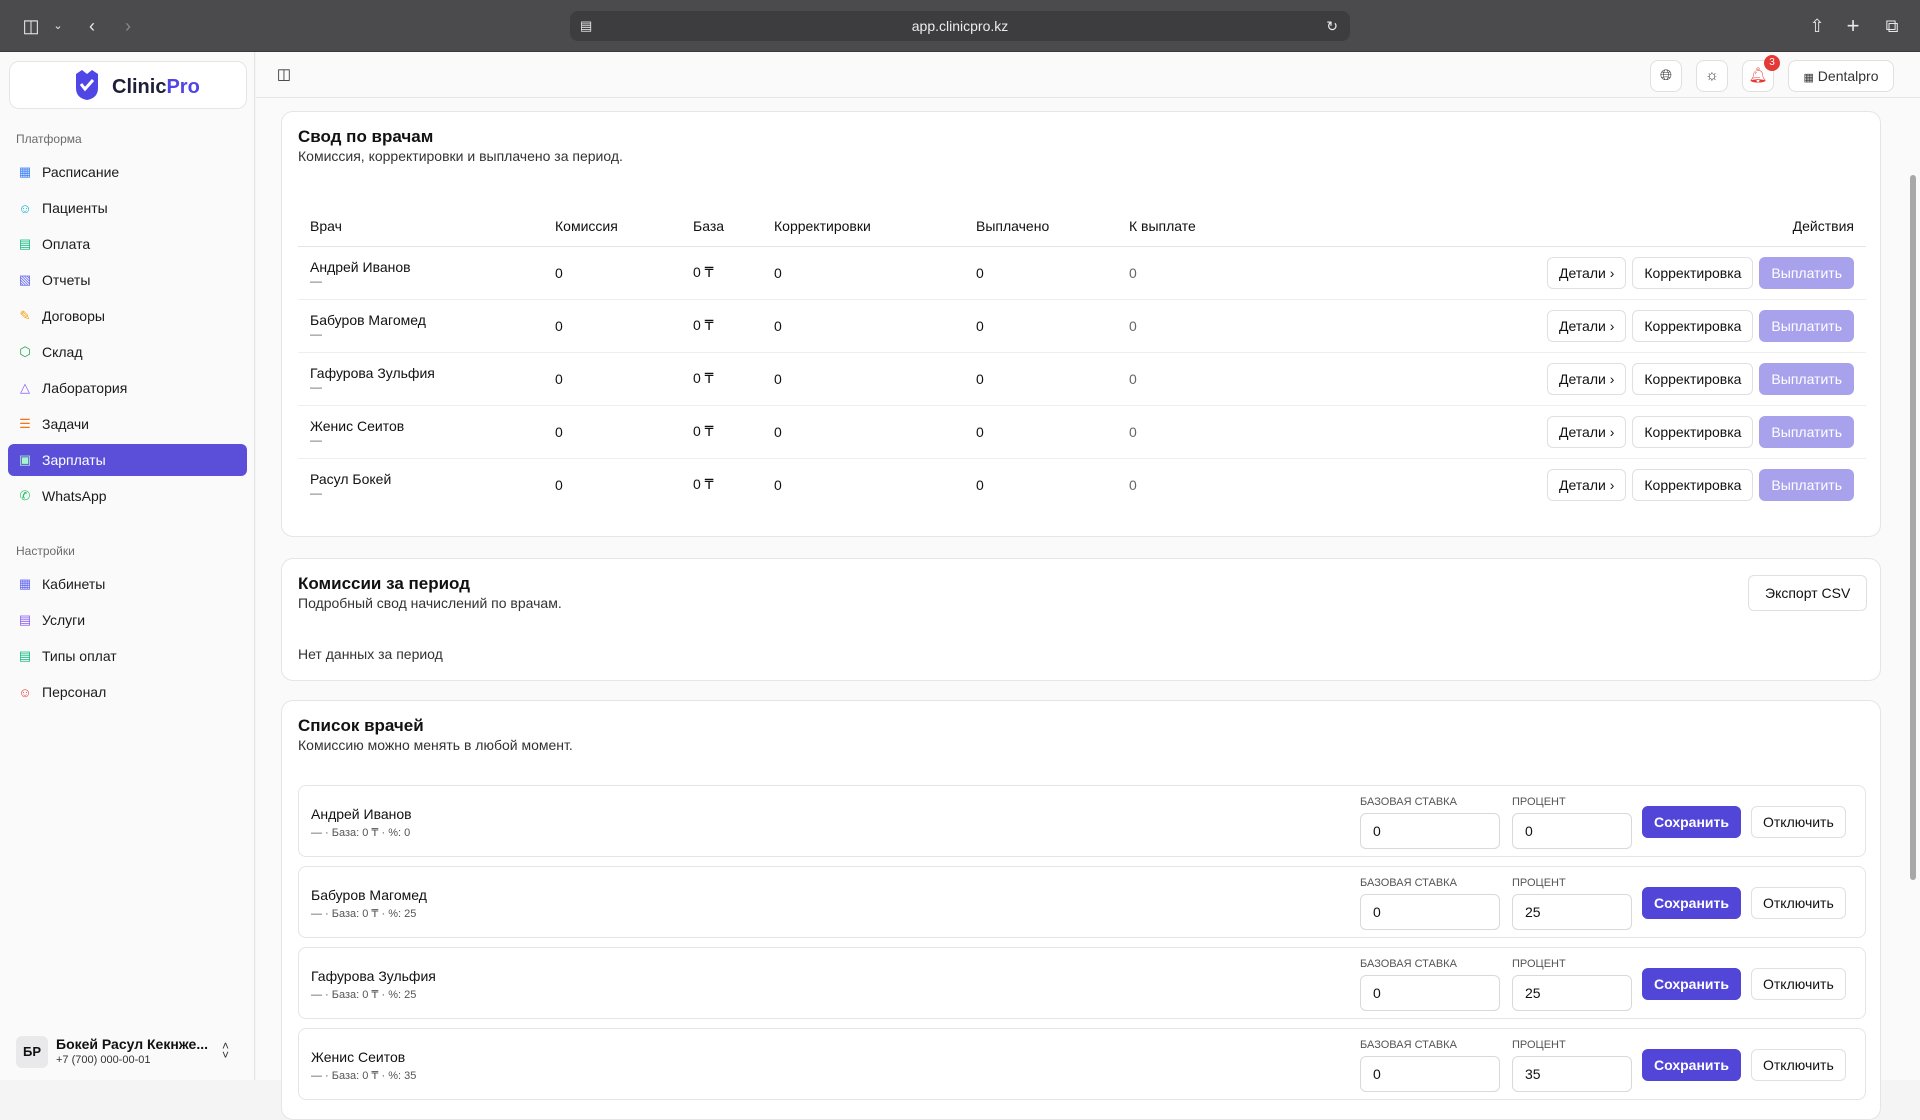 This screenshot has width=1920, height=1120. What do you see at coordinates (1817, 26) in the screenshot?
I see `share-icon: ⇧` at bounding box center [1817, 26].